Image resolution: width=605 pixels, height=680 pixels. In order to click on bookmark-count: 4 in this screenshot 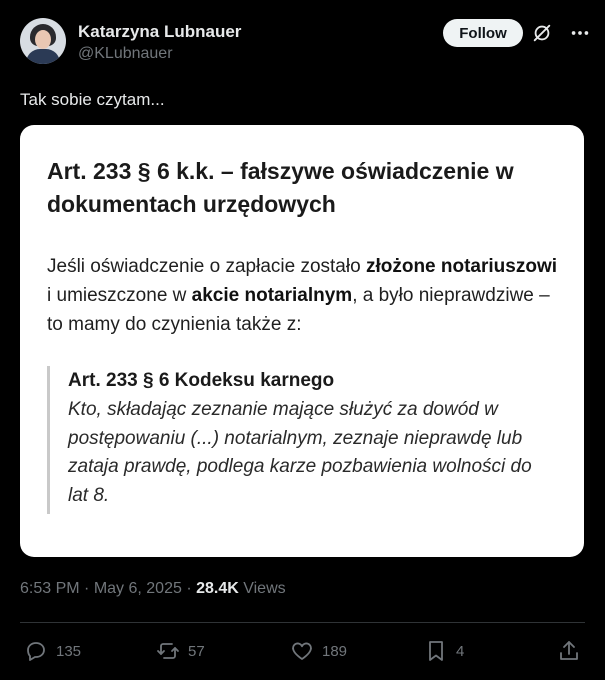, I will do `click(460, 651)`.